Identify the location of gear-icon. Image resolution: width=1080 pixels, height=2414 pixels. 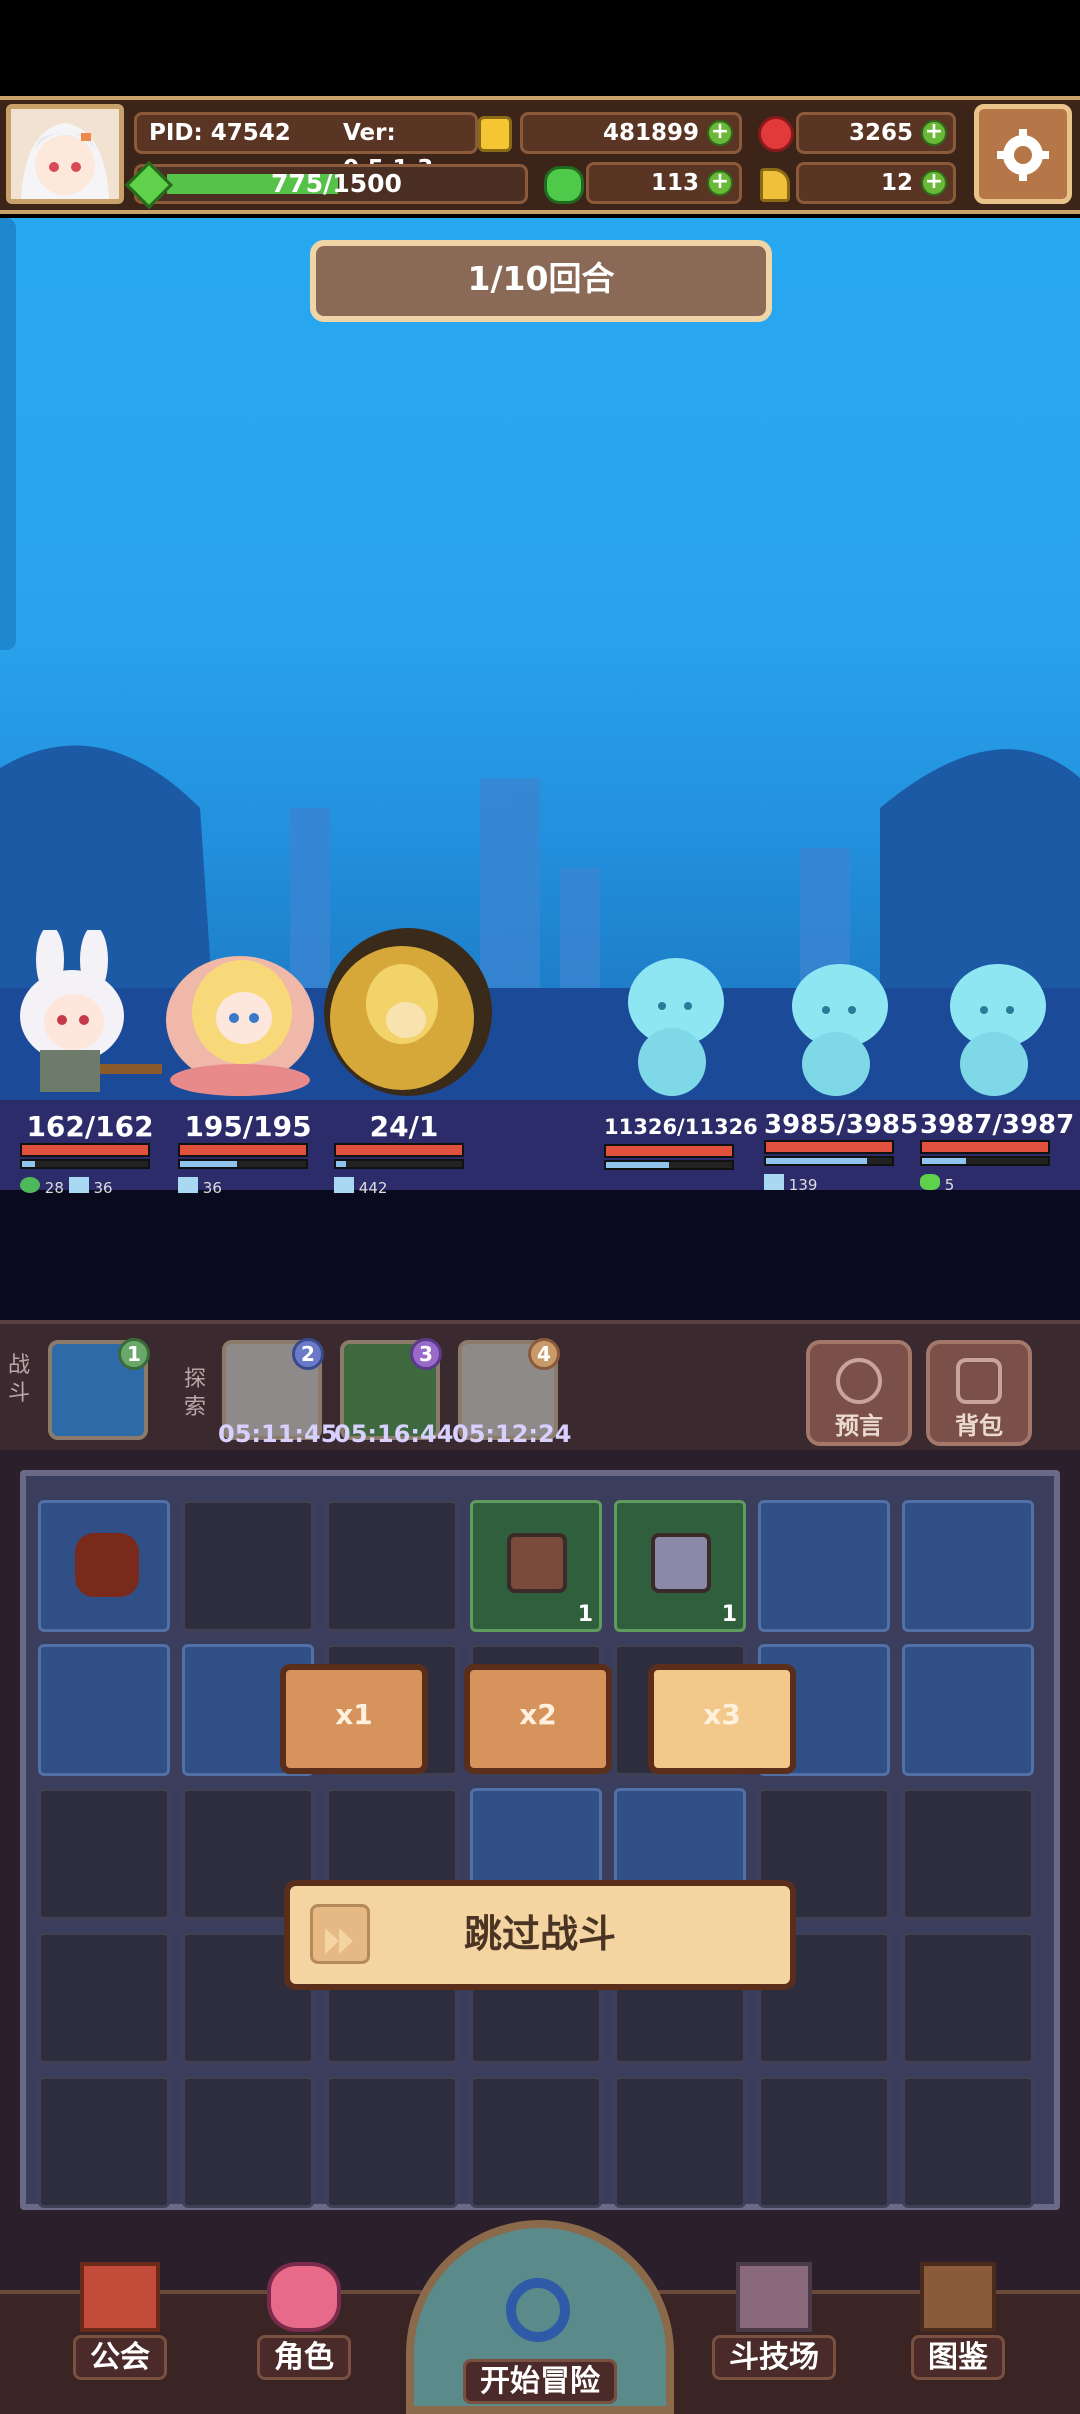
(1023, 155).